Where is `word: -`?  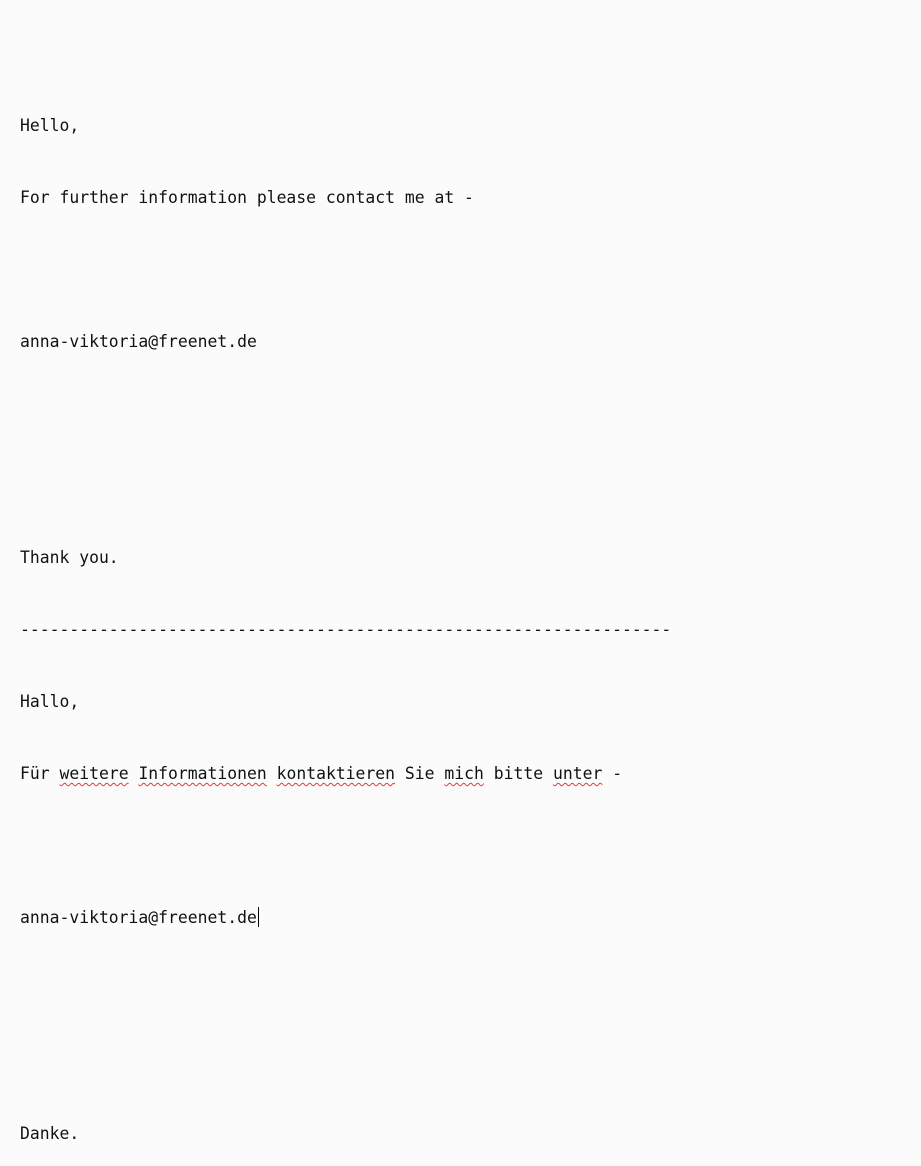 word: - is located at coordinates (617, 773).